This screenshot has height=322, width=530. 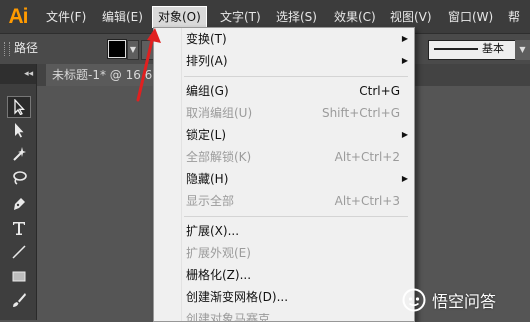 I want to click on direct-selection-tool-icon, so click(x=19, y=130).